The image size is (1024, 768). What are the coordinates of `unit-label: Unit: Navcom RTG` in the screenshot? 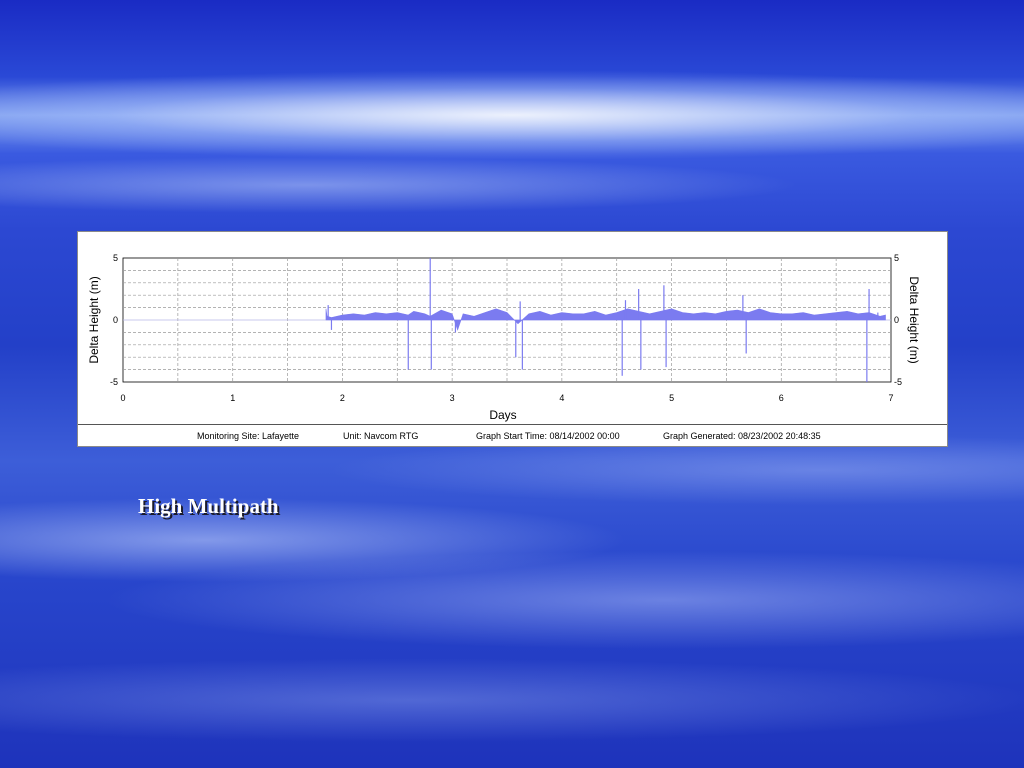 It's located at (381, 436).